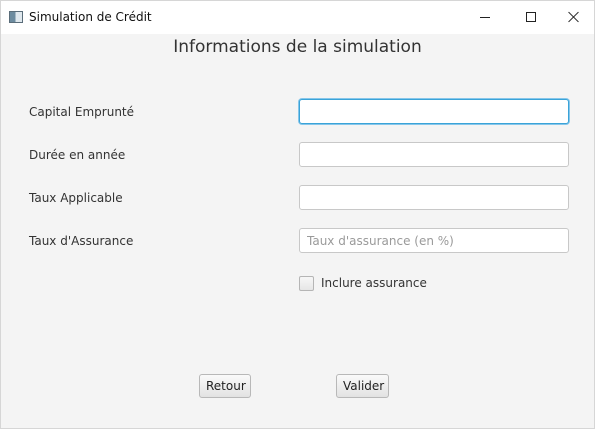 The width and height of the screenshot is (595, 429). Describe the element at coordinates (434, 111) in the screenshot. I see `capital-input` at that location.